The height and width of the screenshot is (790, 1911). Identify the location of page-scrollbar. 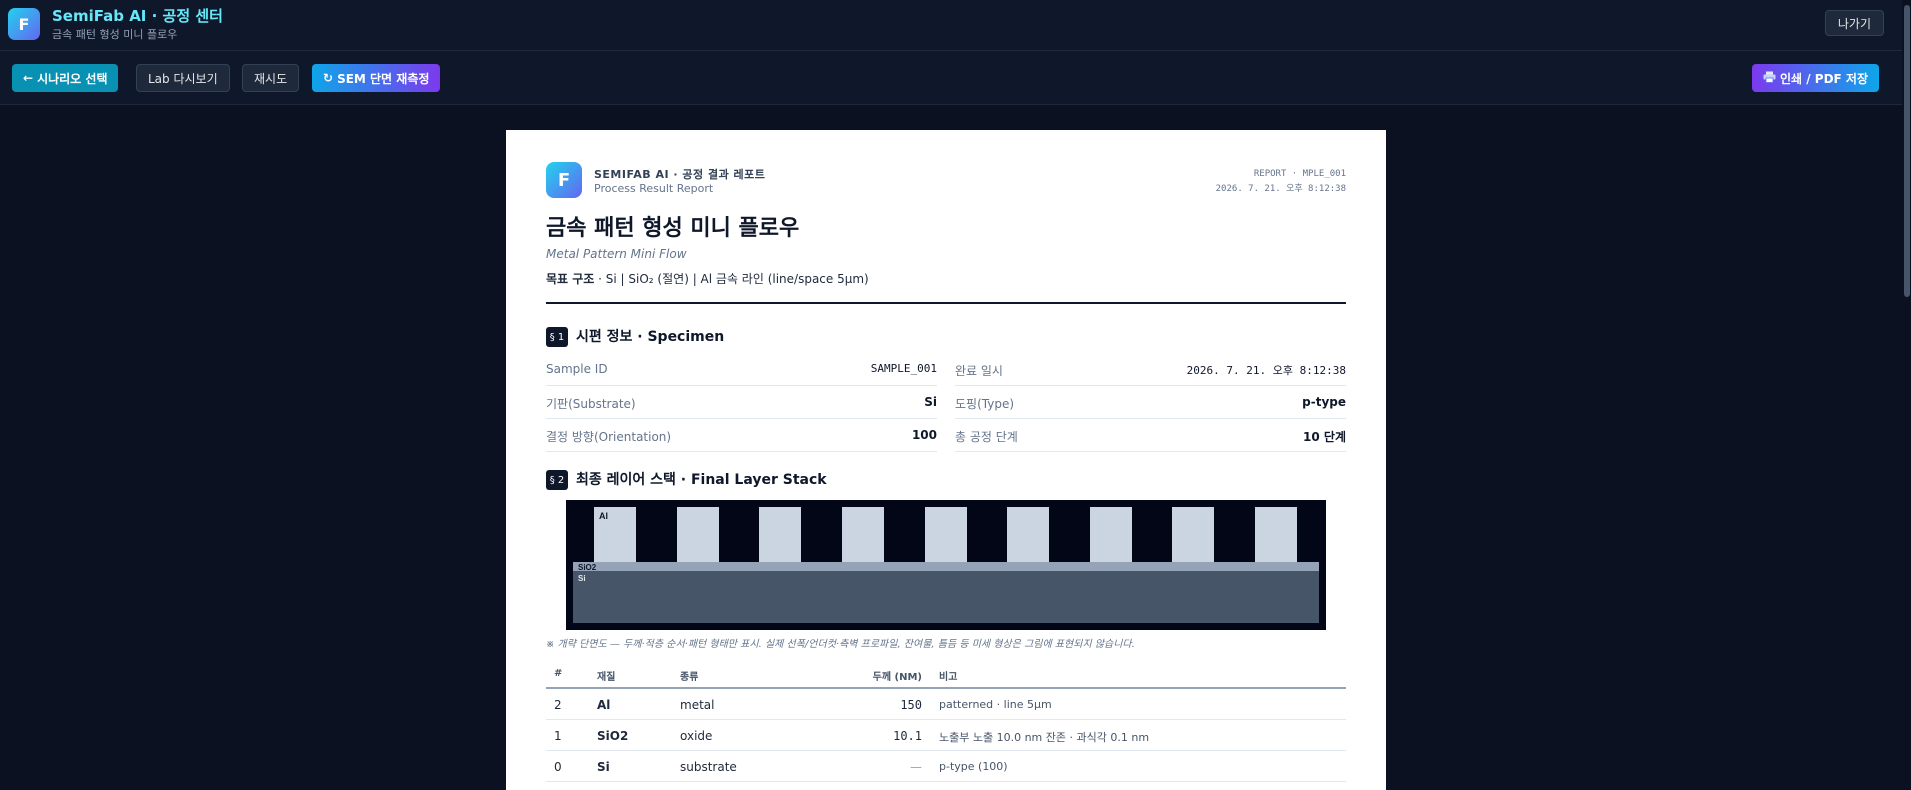
(1906, 395).